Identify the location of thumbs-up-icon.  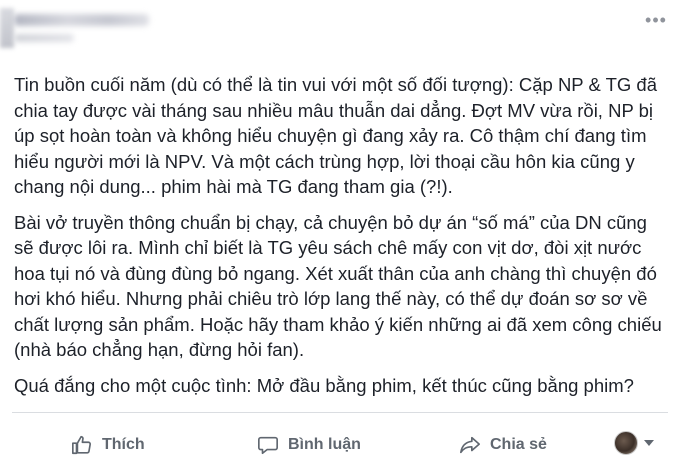
(82, 445).